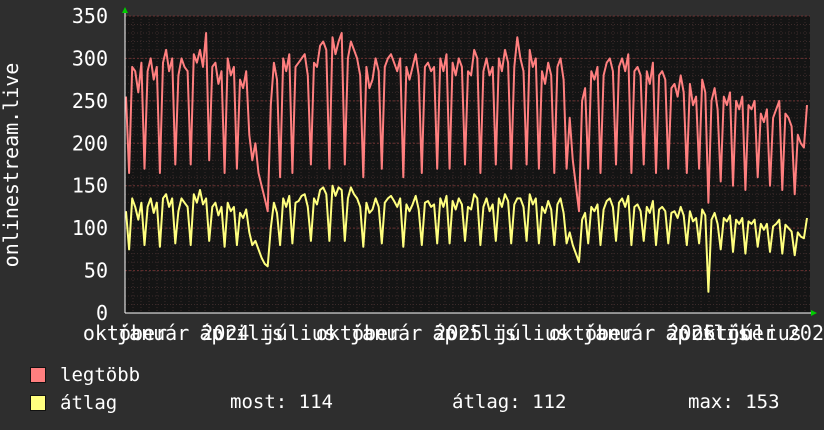 The height and width of the screenshot is (430, 824). Describe the element at coordinates (38, 375) in the screenshot. I see `legend-swatch-legtobb` at that location.